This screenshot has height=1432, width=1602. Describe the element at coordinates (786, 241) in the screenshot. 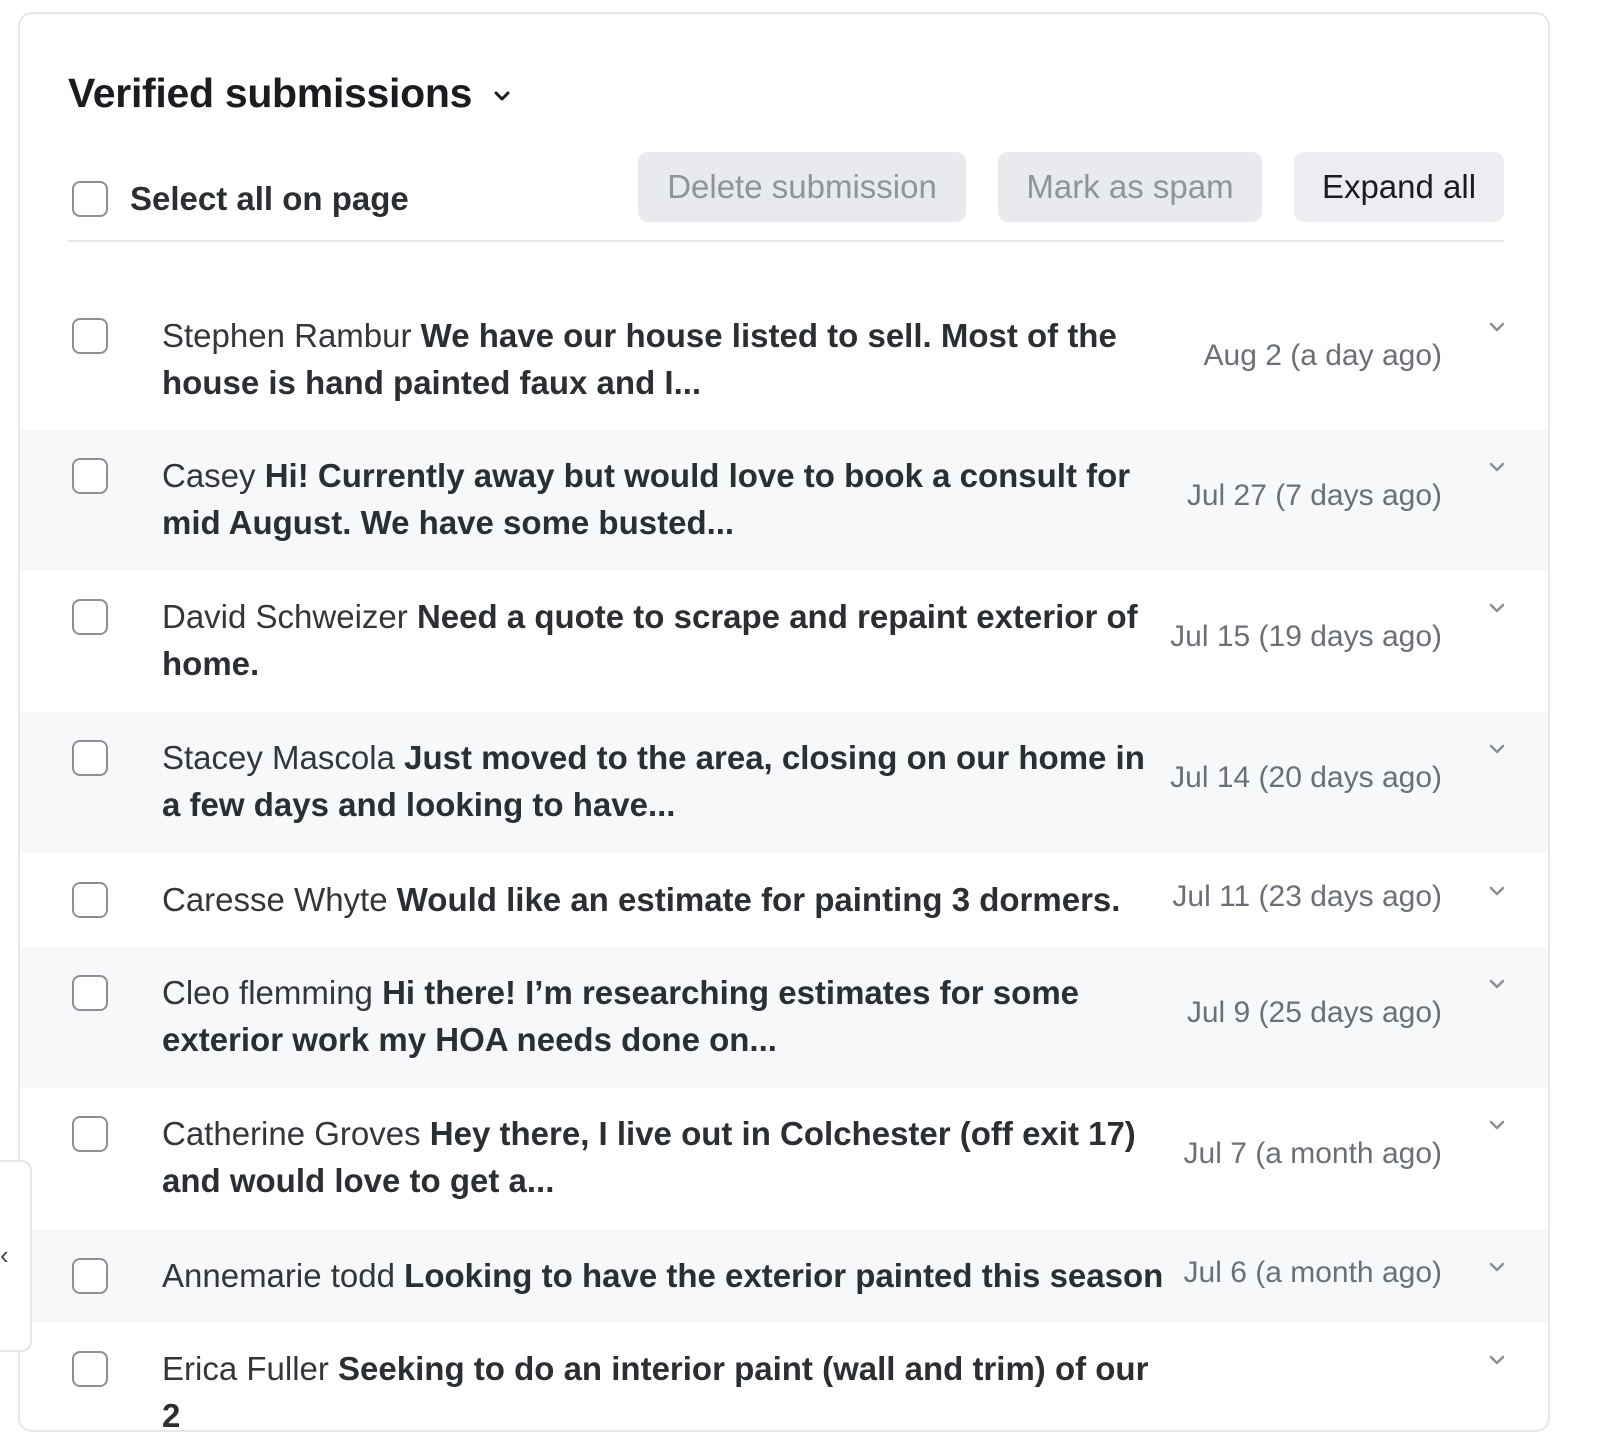

I see `toolbar-divider` at that location.